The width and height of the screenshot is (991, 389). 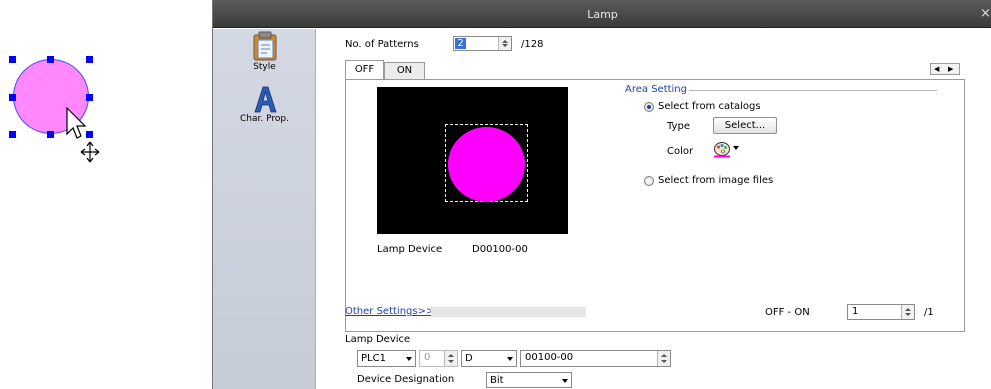 I want to click on device-type-select: D, so click(x=489, y=358).